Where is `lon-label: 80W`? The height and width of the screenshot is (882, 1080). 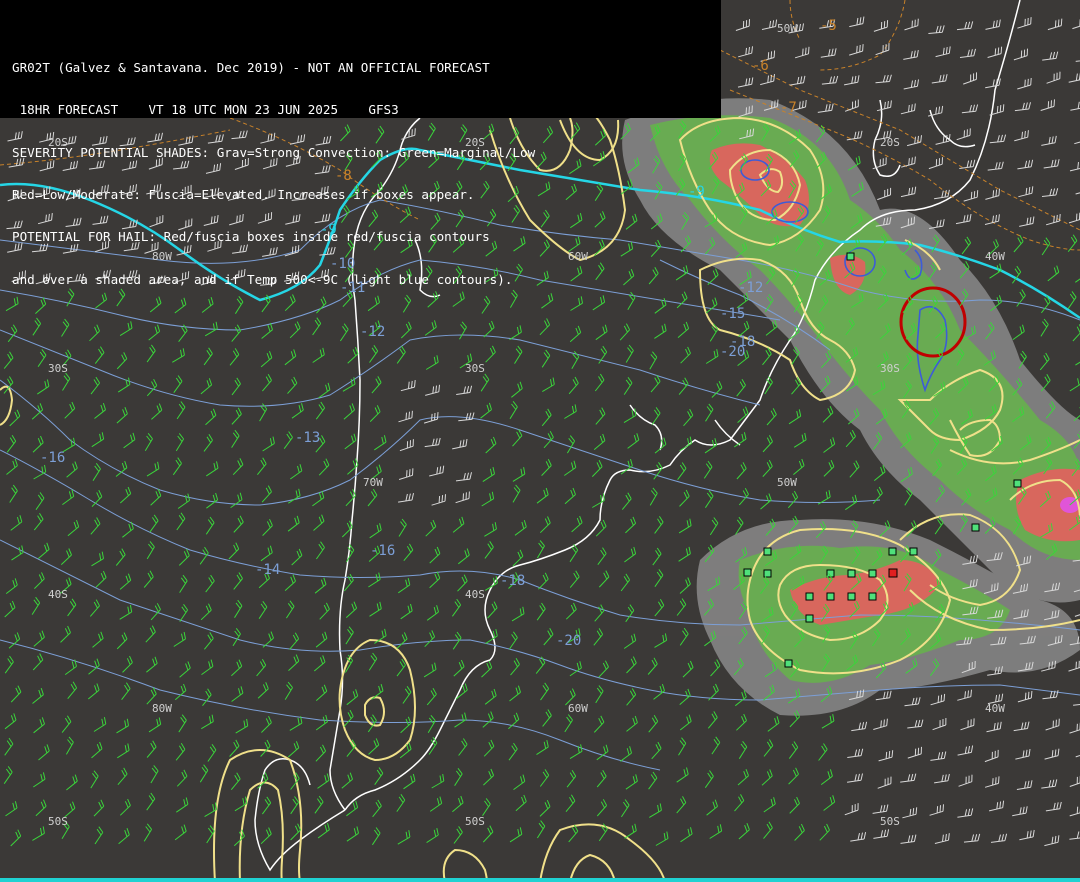
lon-label: 80W is located at coordinates (162, 708).